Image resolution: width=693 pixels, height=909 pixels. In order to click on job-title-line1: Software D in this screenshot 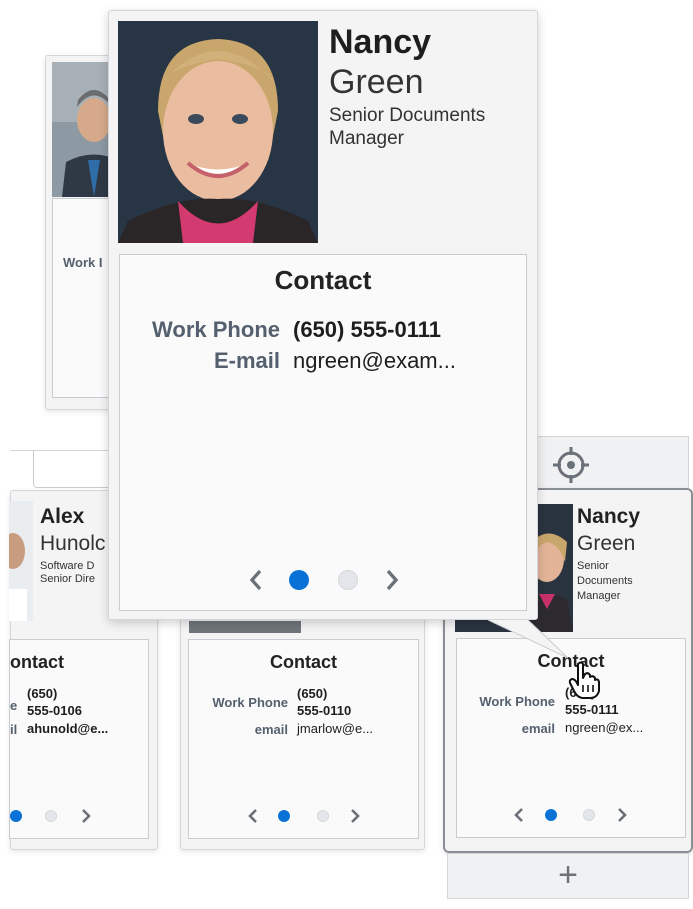, I will do `click(67, 566)`.